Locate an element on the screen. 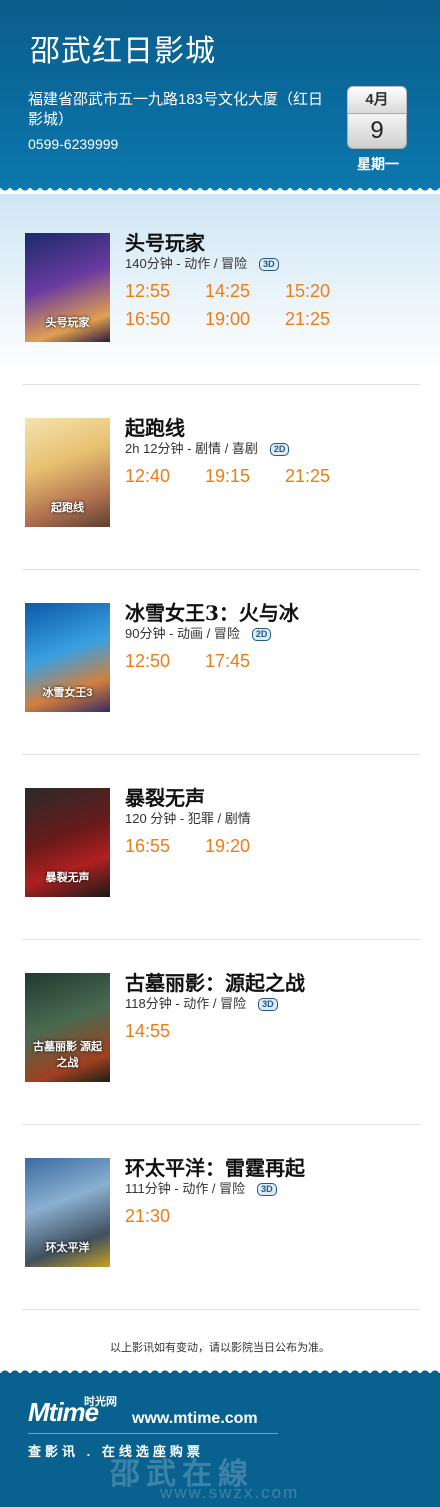 The height and width of the screenshot is (1507, 440). showtimes: 14:55 is located at coordinates (275, 1035).